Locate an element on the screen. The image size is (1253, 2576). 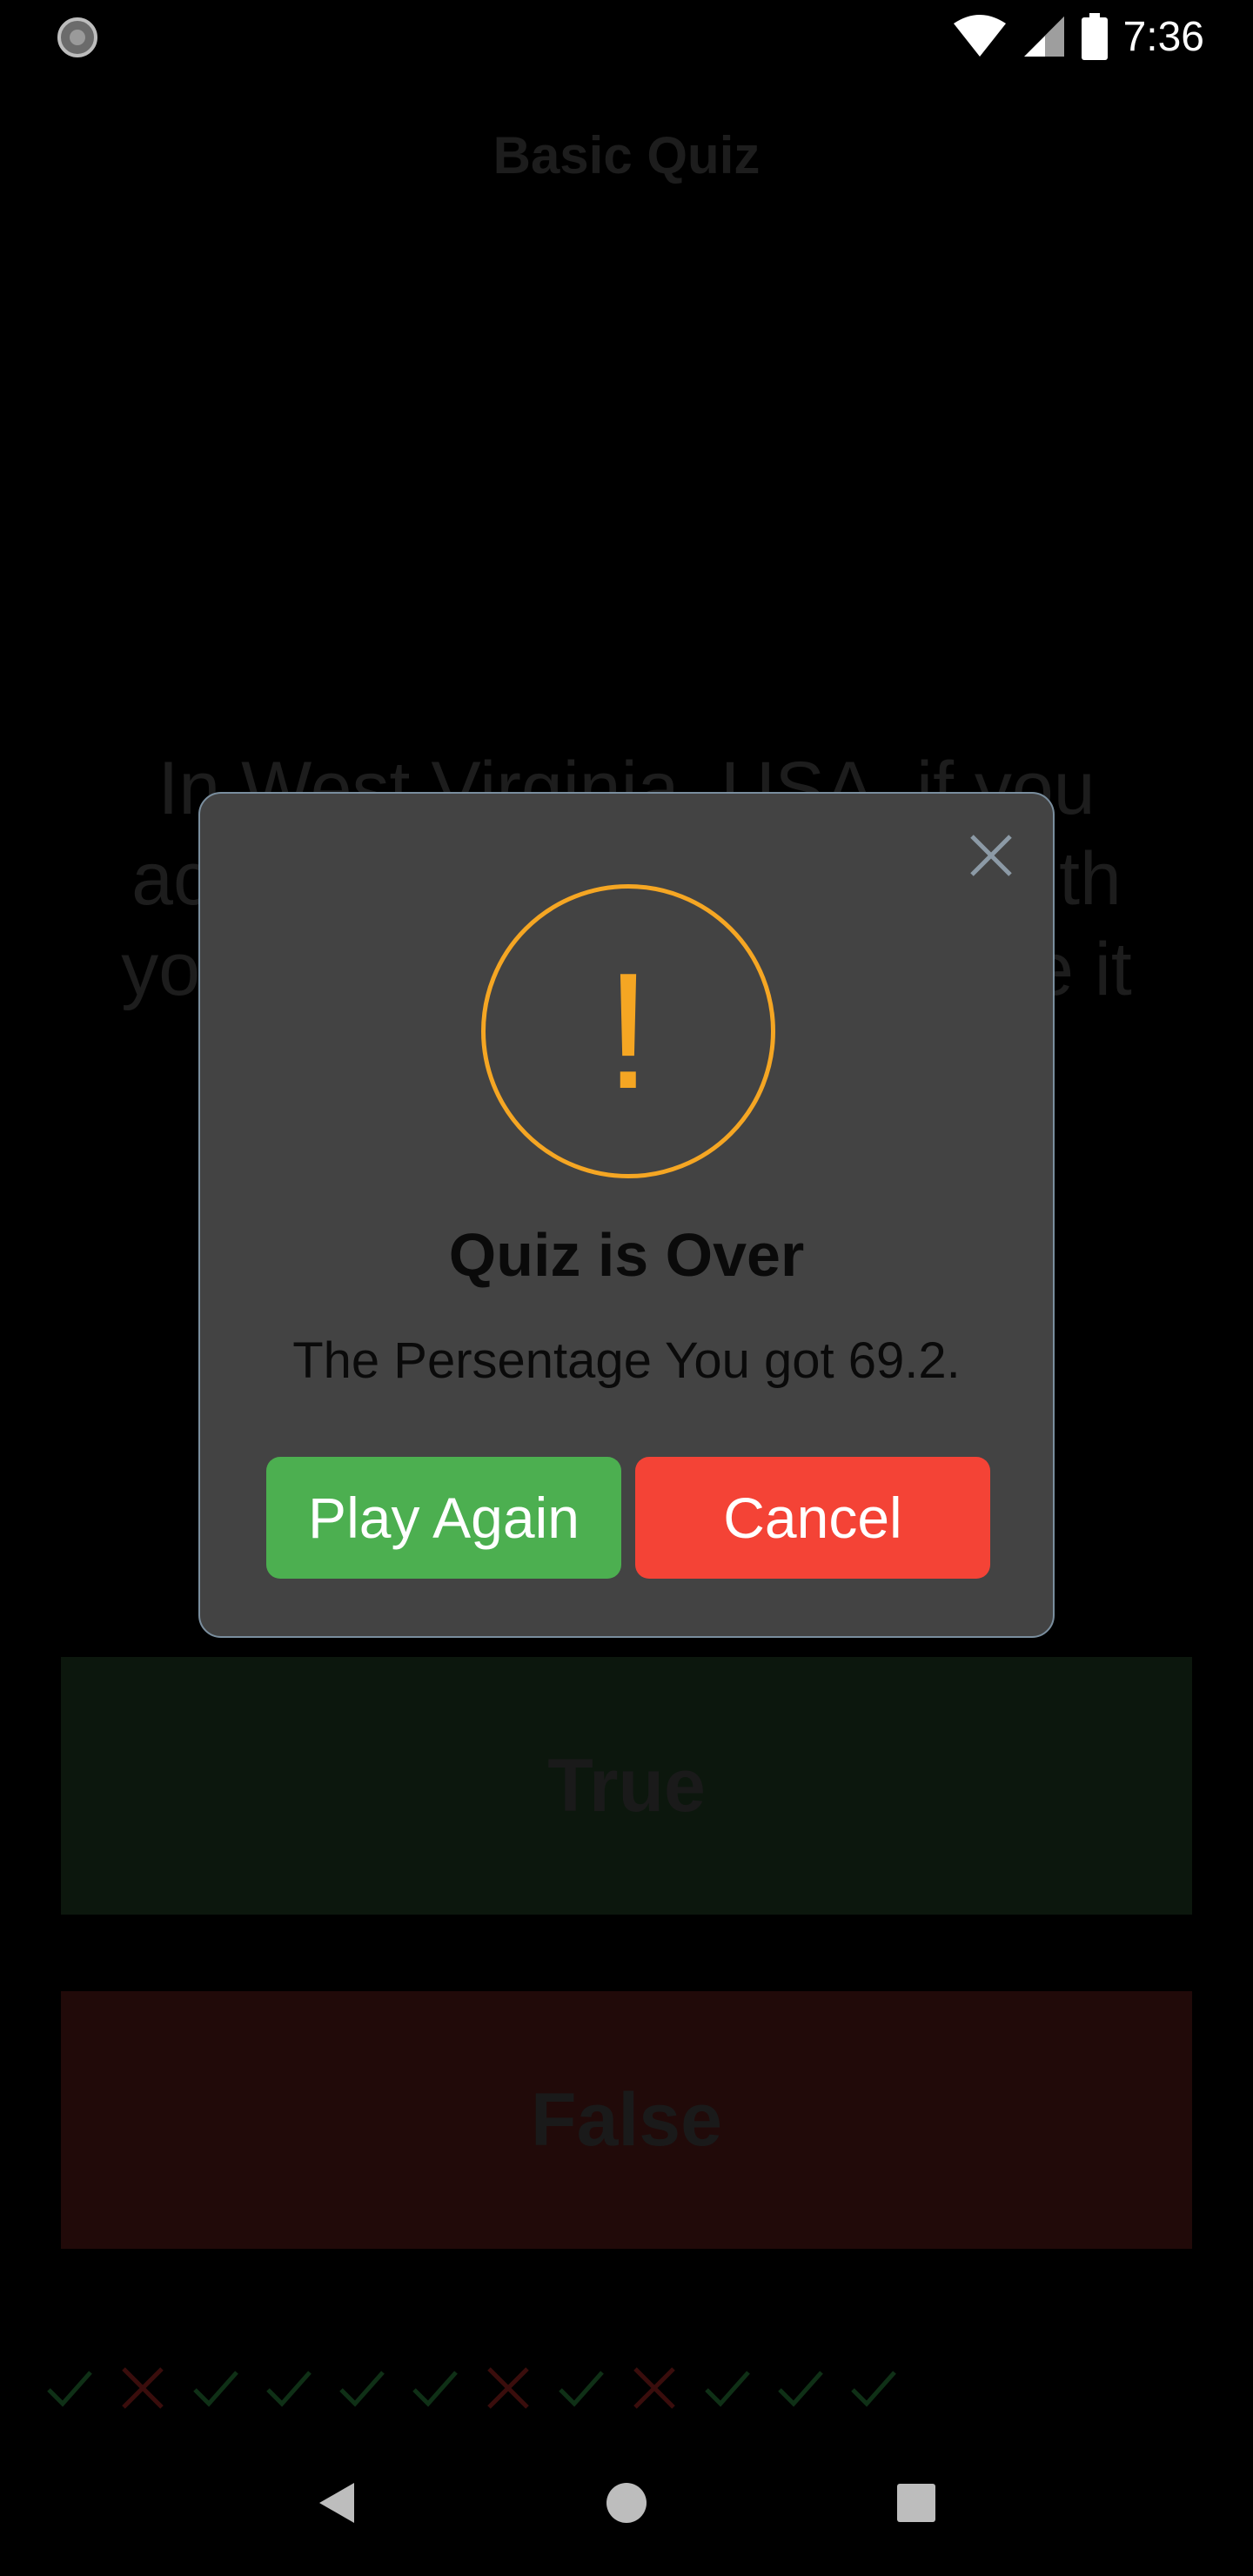
back-icon is located at coordinates (336, 2503).